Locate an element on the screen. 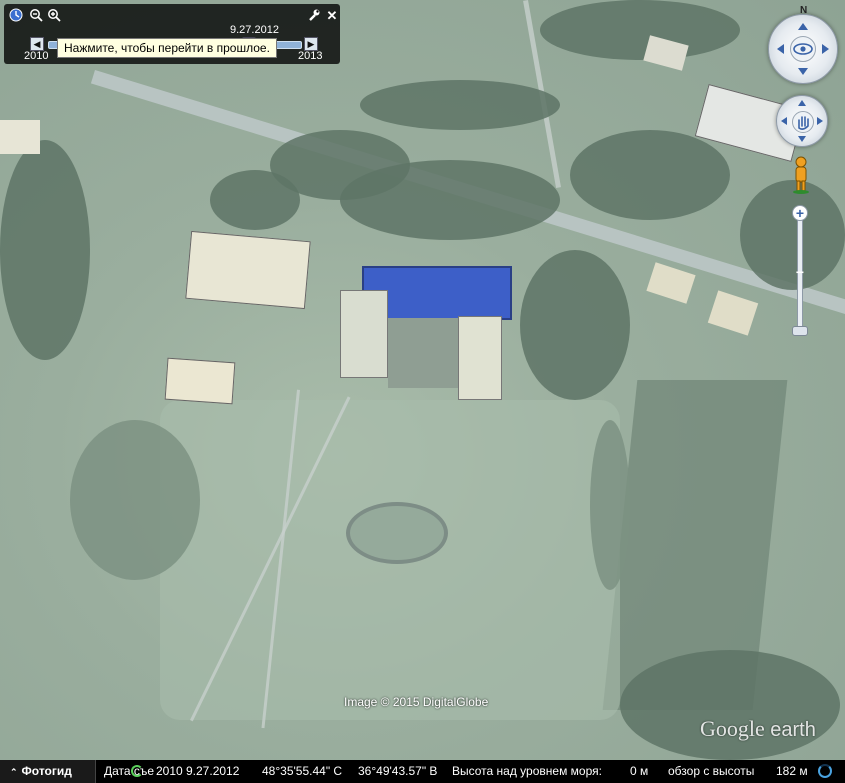 The height and width of the screenshot is (783, 845). elevation-label: Высота над уровнем моря: is located at coordinates (527, 771).